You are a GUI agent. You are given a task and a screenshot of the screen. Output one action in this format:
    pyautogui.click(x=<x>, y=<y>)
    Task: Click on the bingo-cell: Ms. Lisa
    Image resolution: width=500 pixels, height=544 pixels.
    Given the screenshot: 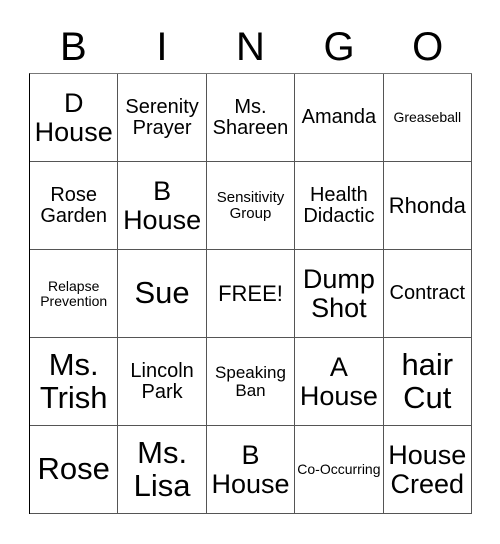 What is the action you would take?
    pyautogui.click(x=162, y=470)
    